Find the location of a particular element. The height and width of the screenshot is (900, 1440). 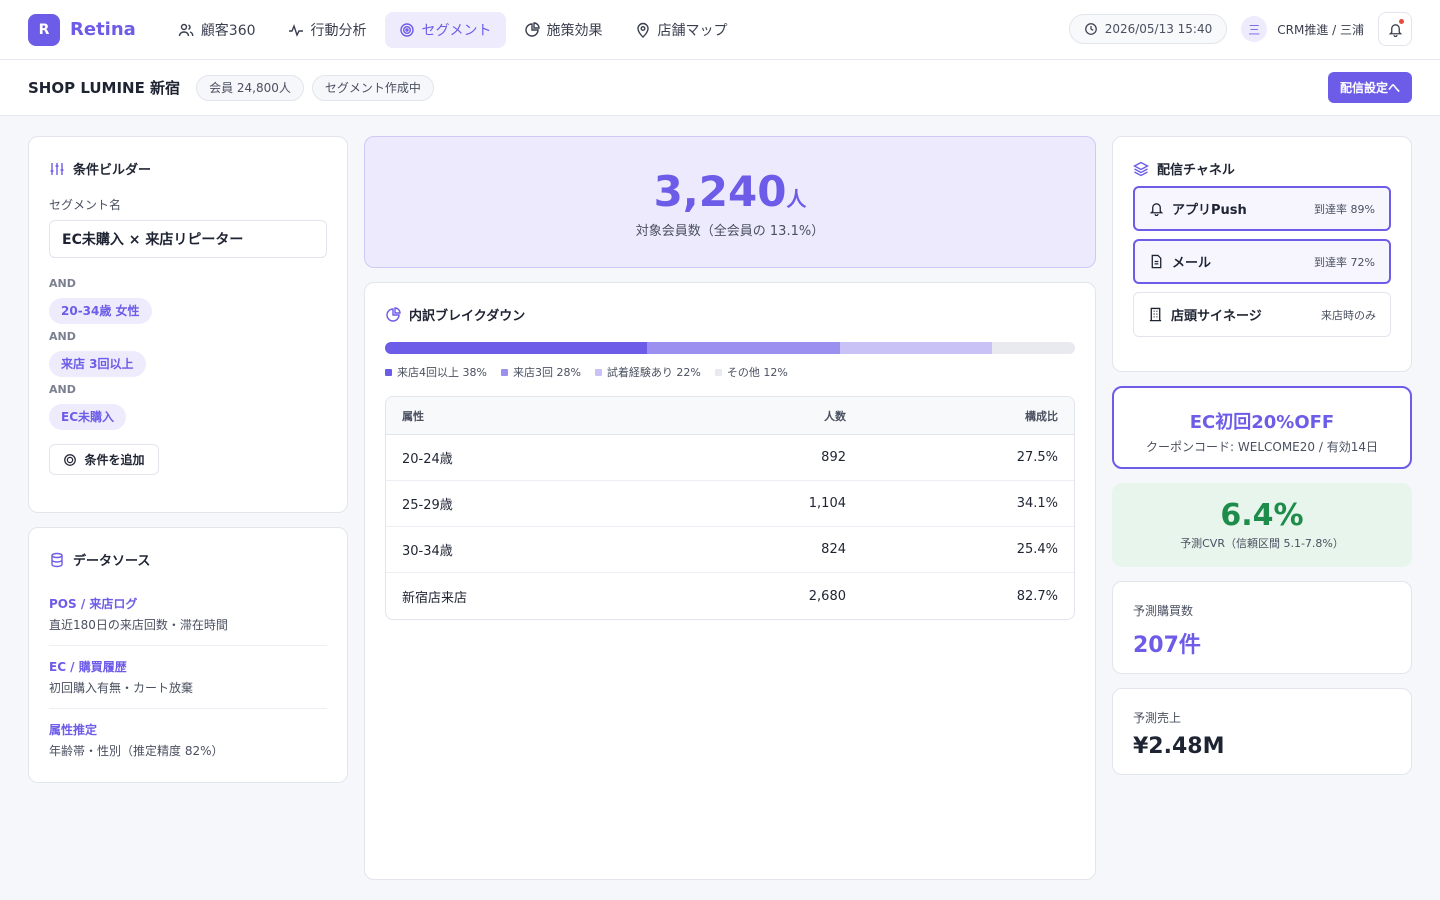

datasource-item: 属性推定 年齢帯・性別（推定精度 82%） is located at coordinates (188, 740).